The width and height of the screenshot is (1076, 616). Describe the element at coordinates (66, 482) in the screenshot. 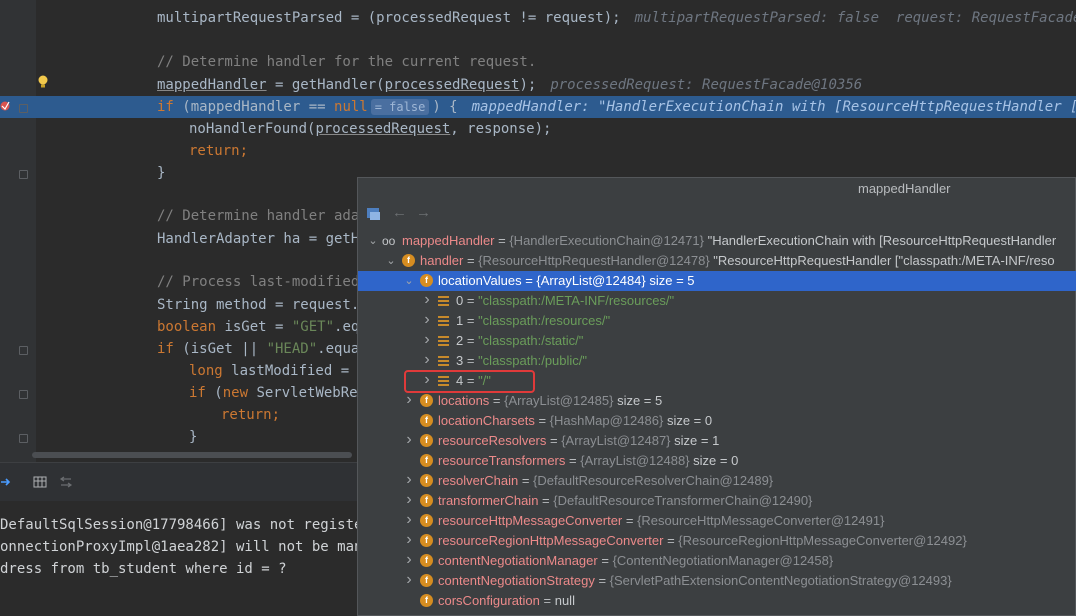

I see `restore-layout-icon` at that location.